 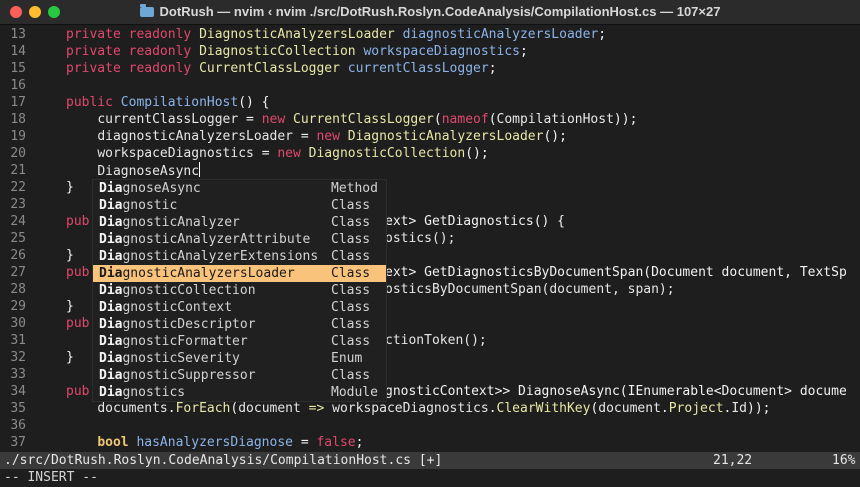 What do you see at coordinates (18, 306) in the screenshot?
I see `line-number: 29` at bounding box center [18, 306].